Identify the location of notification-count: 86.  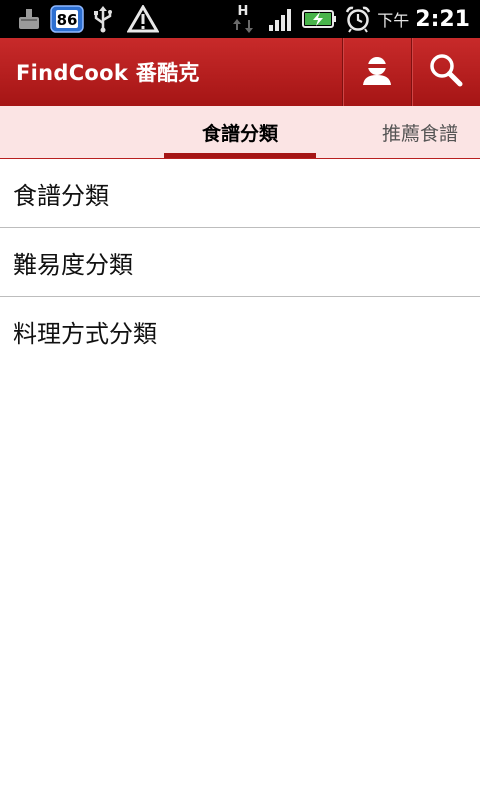
(67, 20).